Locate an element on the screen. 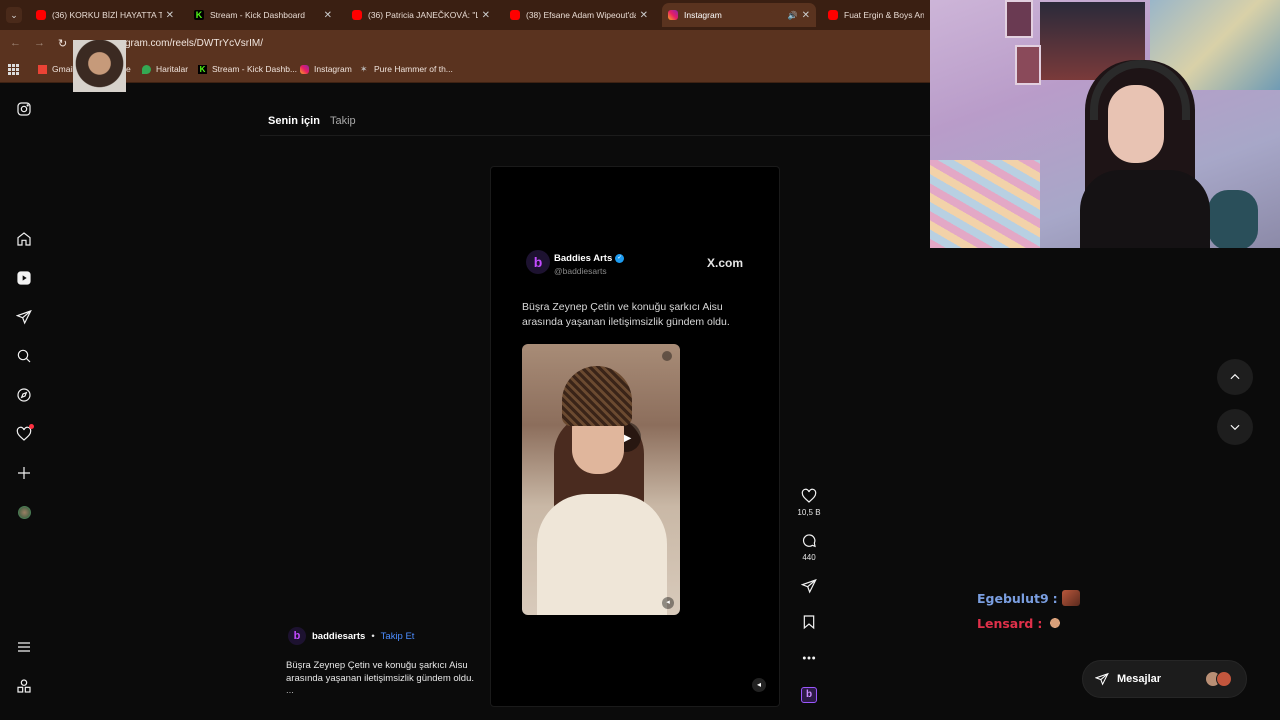 The image size is (1280, 720). apps-grid-icon is located at coordinates (13, 69).